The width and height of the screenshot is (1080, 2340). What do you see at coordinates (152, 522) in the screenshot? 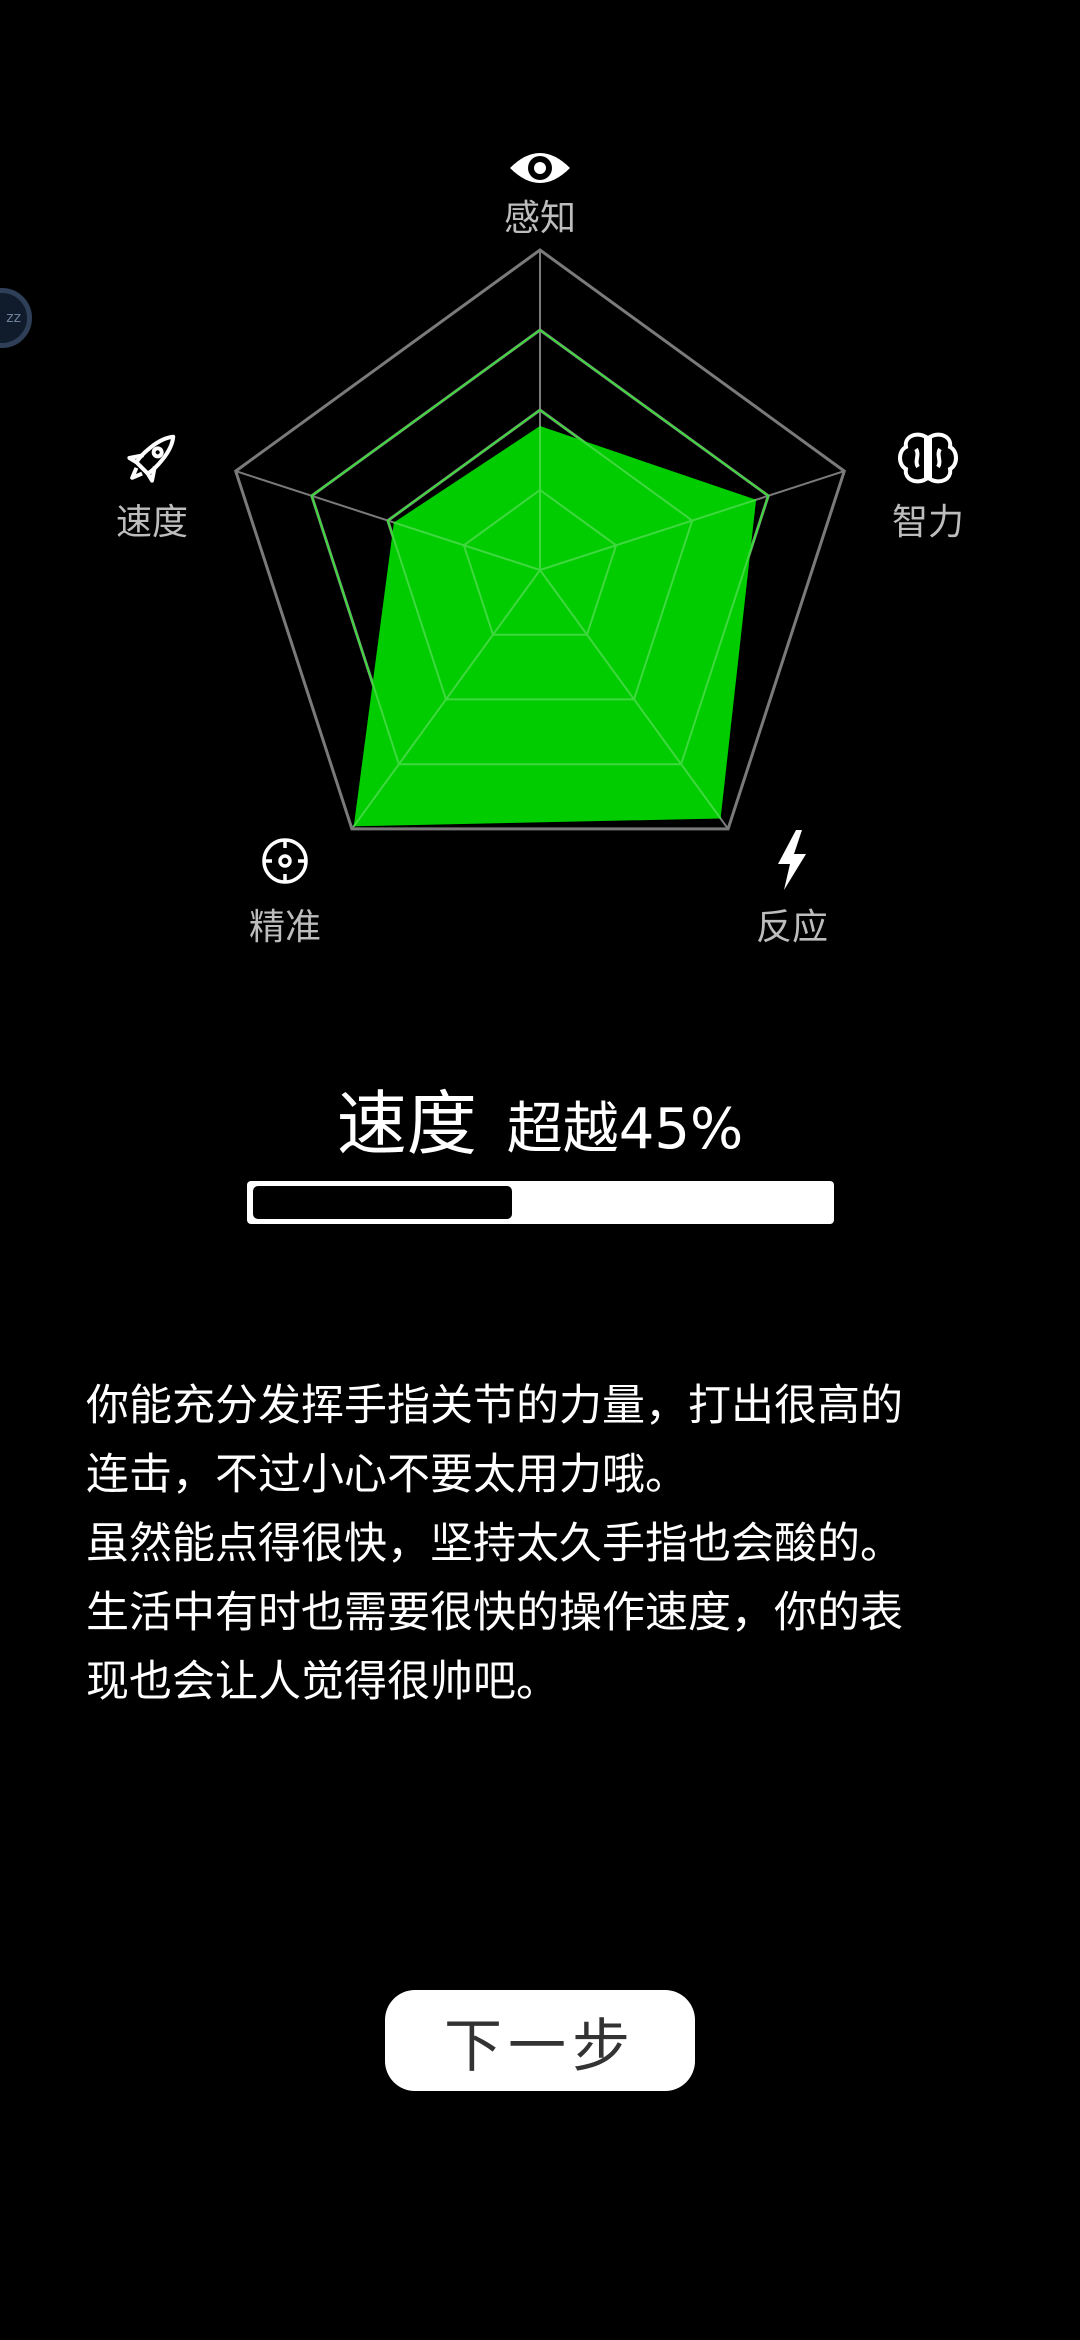
I see `axis-label-speed: 速度` at bounding box center [152, 522].